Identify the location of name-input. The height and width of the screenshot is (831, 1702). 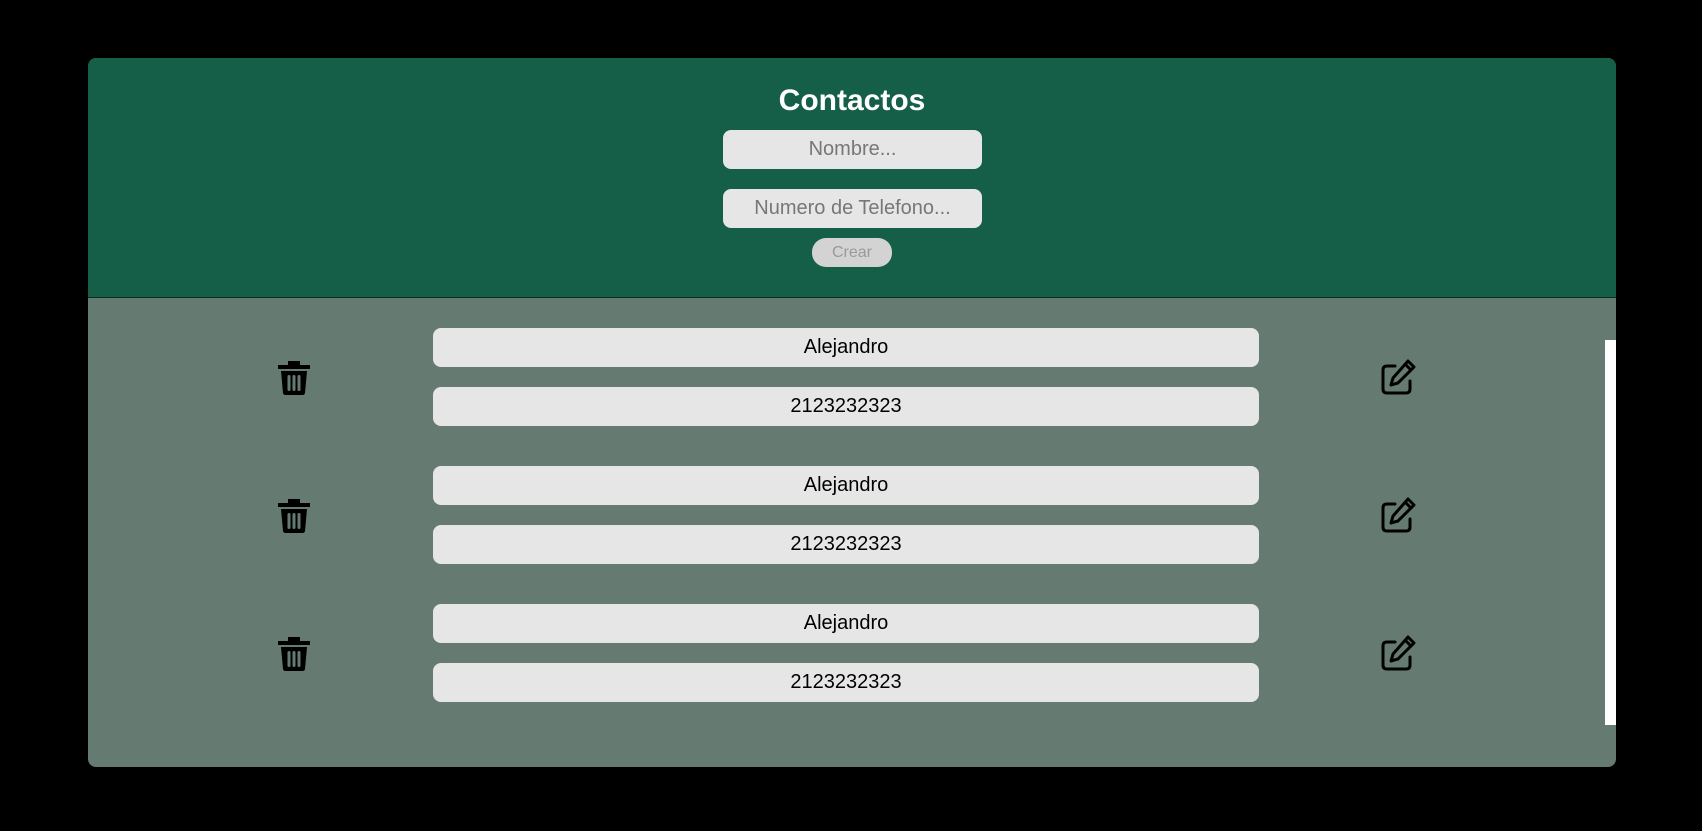
(852, 149).